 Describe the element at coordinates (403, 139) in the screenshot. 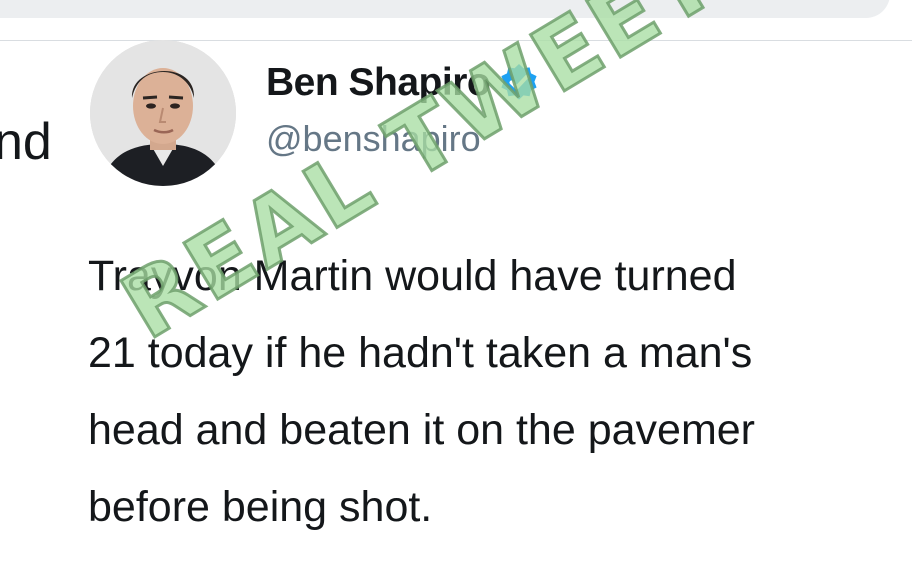

I see `author-handle: @benshapiro` at that location.